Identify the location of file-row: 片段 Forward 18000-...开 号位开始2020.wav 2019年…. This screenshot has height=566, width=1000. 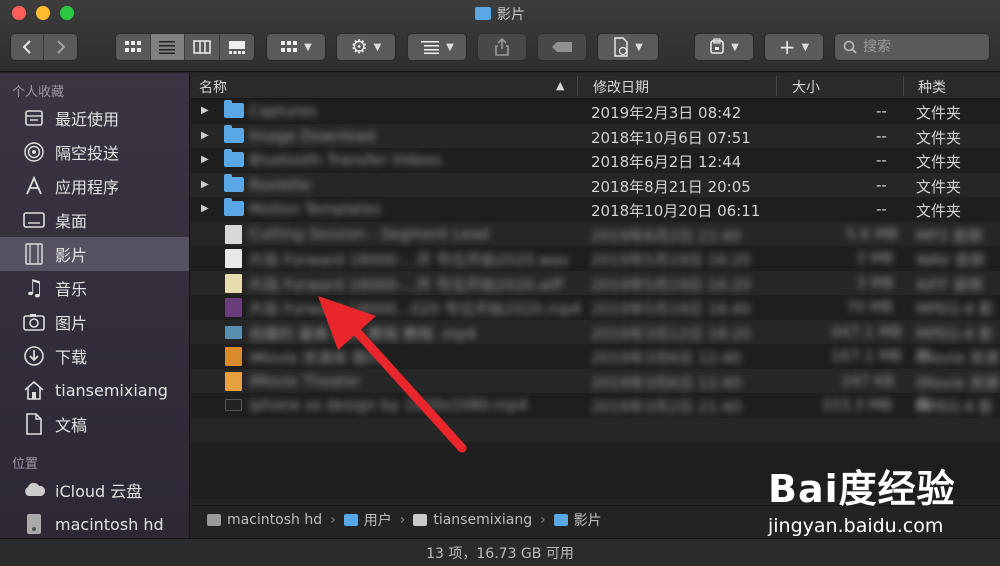
(595, 258).